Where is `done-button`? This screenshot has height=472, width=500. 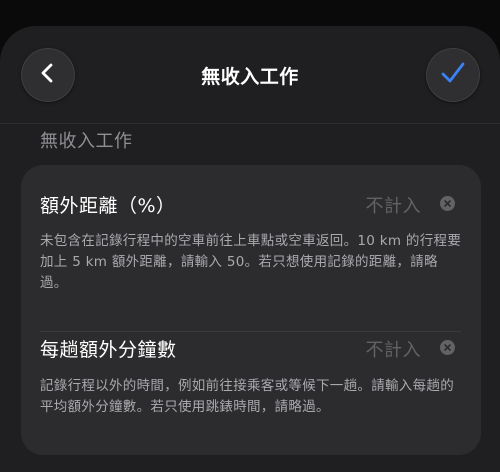
done-button is located at coordinates (453, 75).